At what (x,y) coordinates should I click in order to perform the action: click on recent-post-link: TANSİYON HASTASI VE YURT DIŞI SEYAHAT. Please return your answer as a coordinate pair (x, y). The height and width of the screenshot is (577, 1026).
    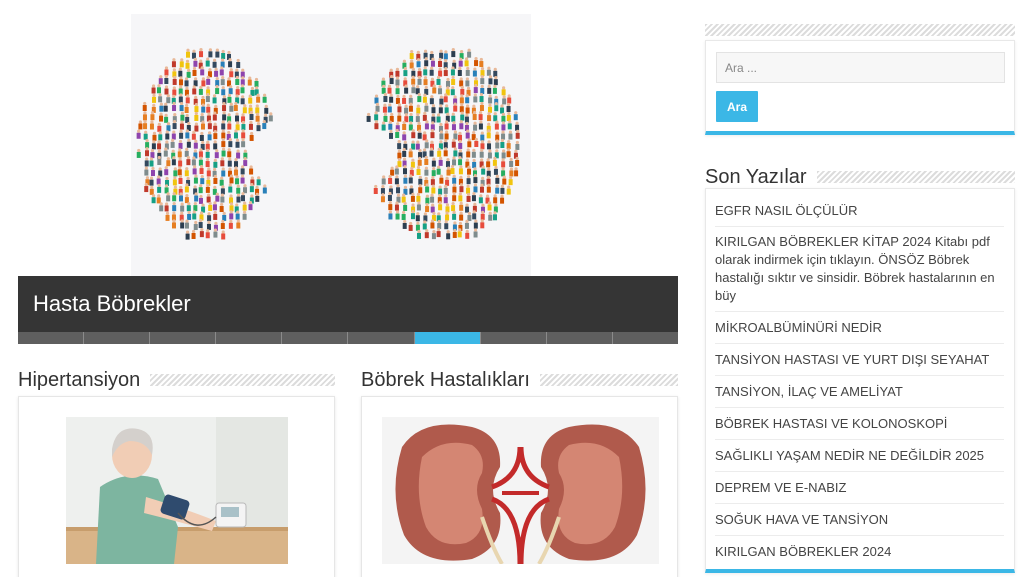
    Looking at the image, I should click on (859, 360).